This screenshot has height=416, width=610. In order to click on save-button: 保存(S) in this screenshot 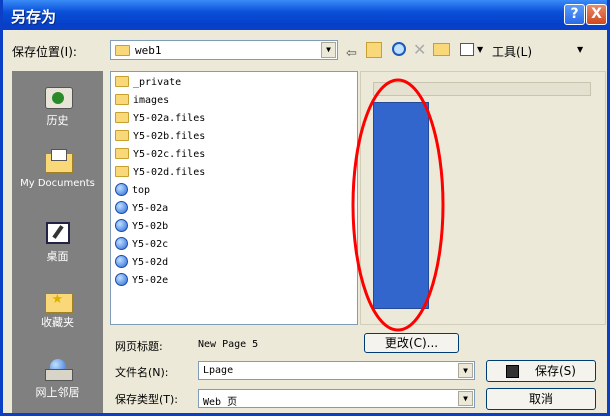, I will do `click(541, 371)`.